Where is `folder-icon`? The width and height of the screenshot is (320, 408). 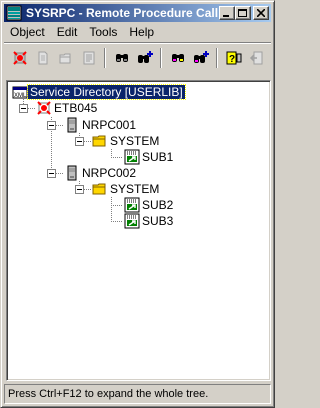 folder-icon is located at coordinates (64, 58).